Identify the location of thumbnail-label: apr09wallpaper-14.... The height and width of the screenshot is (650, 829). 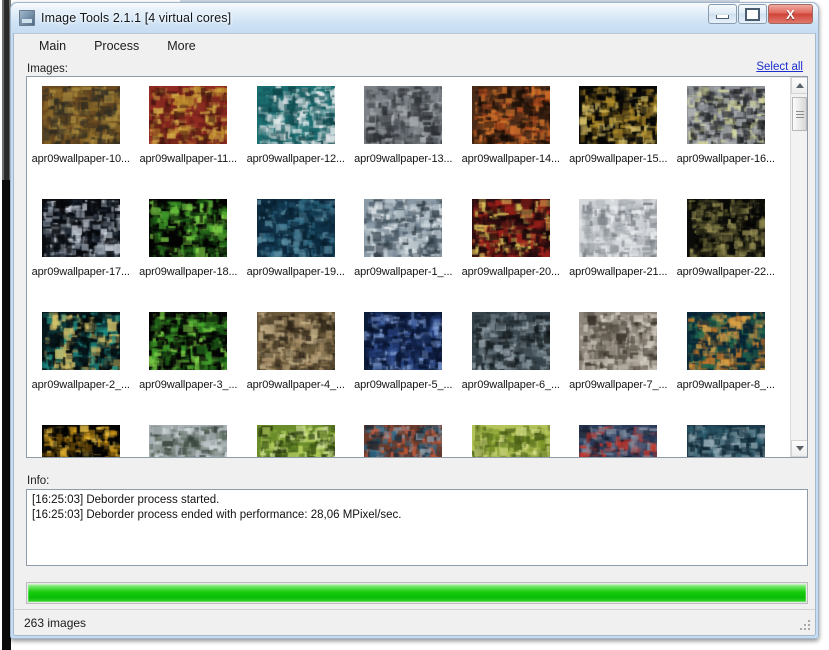
(510, 159).